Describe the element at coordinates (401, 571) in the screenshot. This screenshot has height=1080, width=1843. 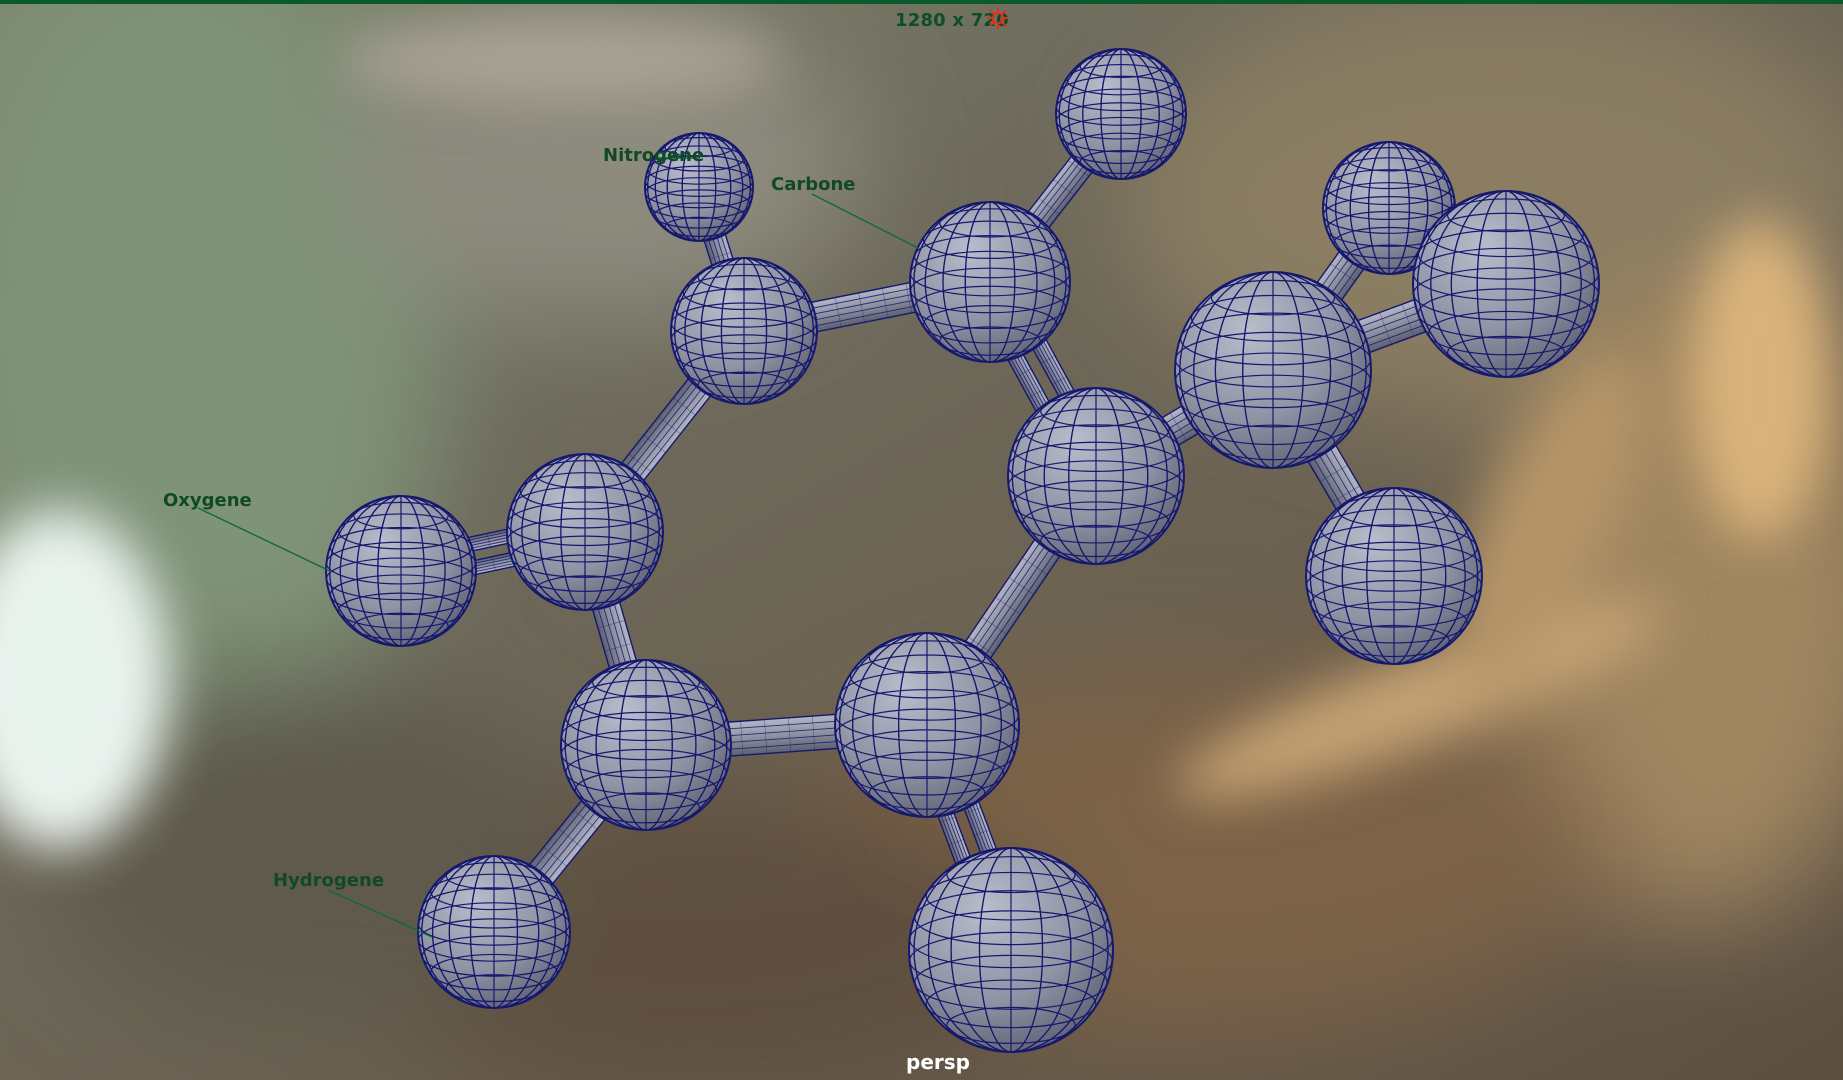
I see `oxygen-atom` at that location.